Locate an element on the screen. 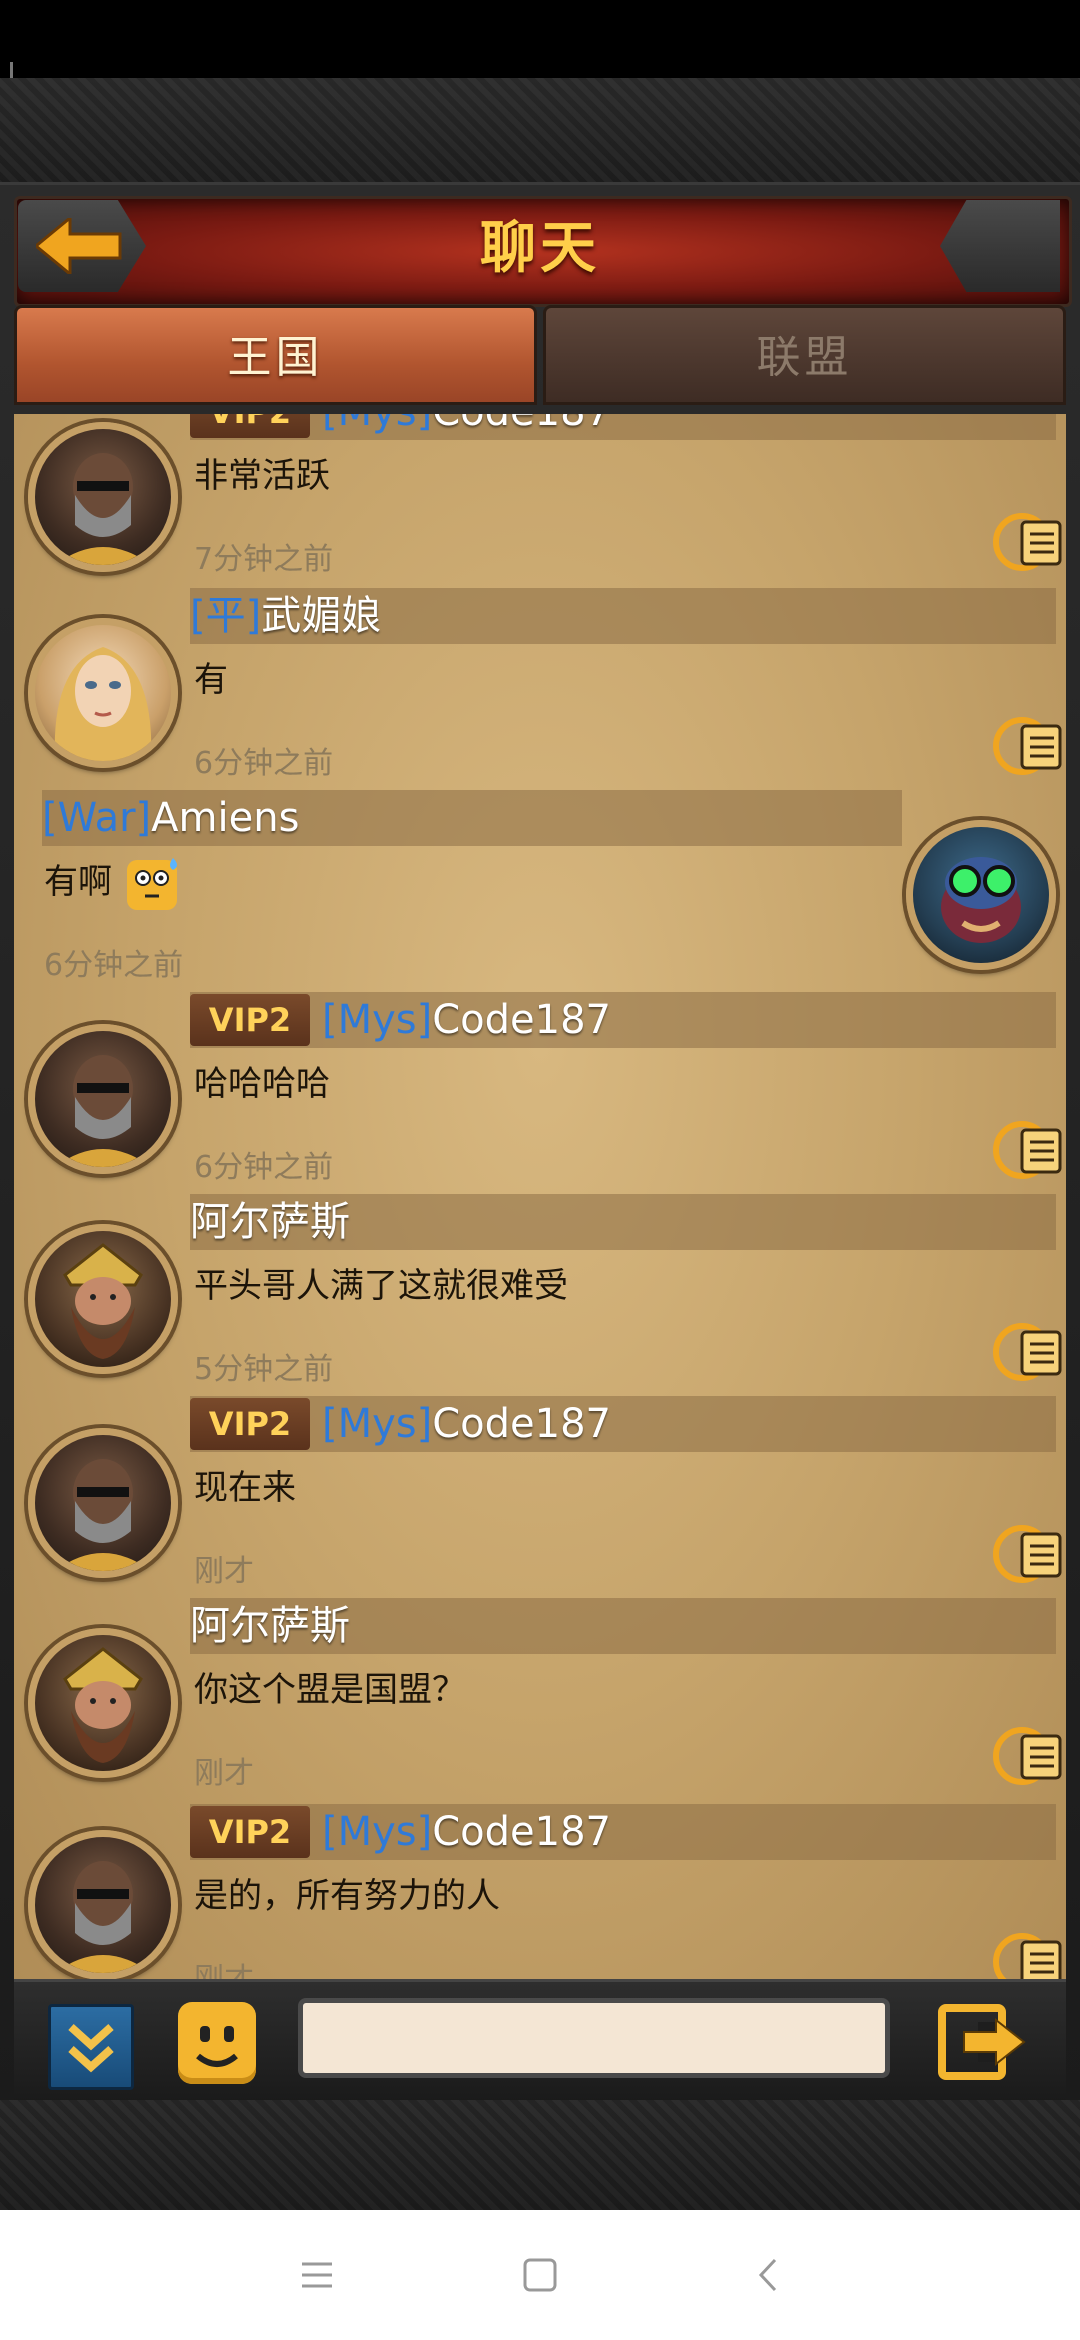  page-title: 聊天 is located at coordinates (540, 248).